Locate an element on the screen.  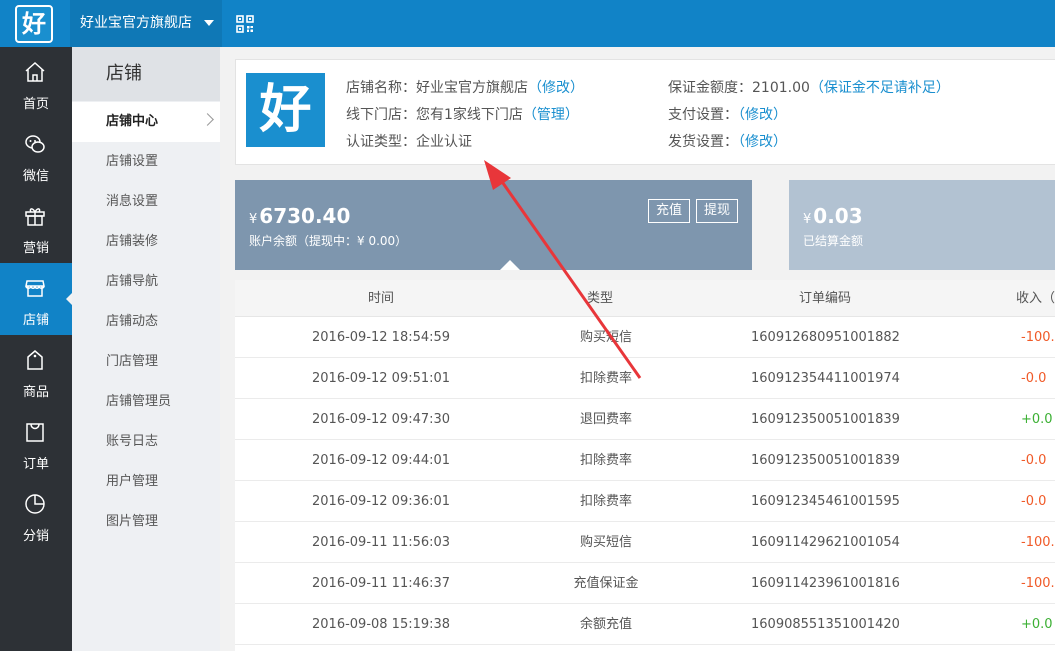
subnav-title: 店铺 is located at coordinates (146, 74).